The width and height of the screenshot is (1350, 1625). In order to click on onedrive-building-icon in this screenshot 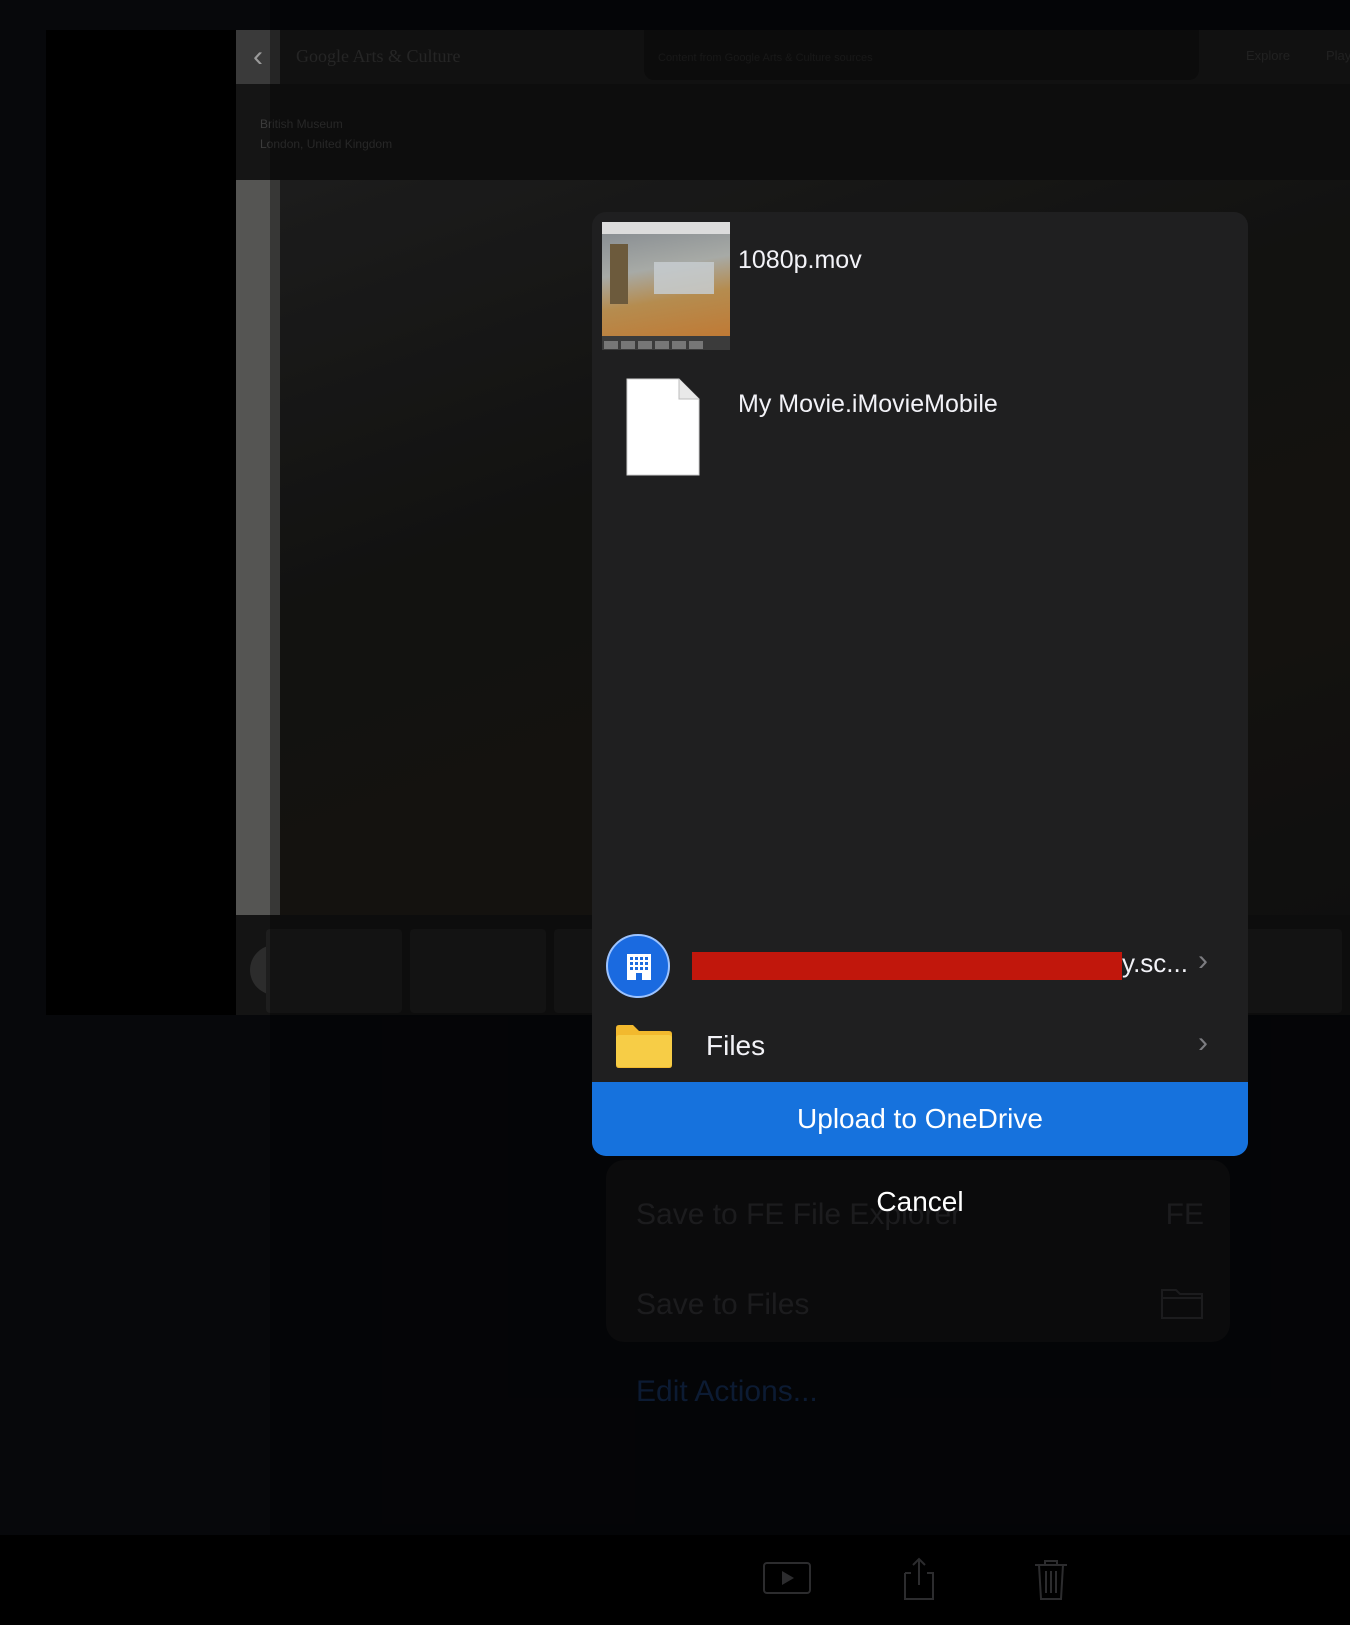, I will do `click(638, 966)`.